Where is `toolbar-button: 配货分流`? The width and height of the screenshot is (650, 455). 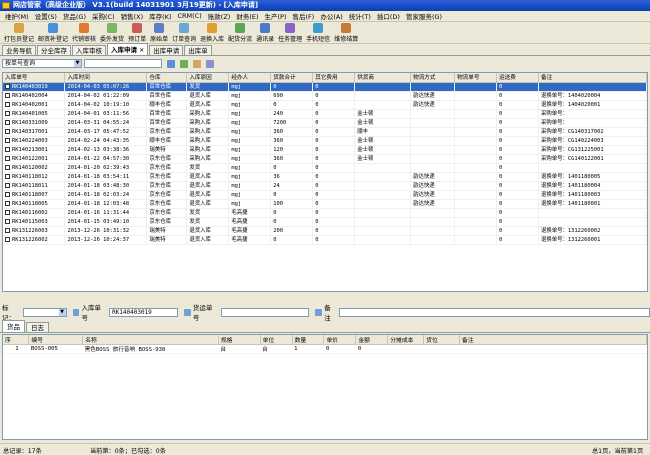 toolbar-button: 配货分流 is located at coordinates (240, 32).